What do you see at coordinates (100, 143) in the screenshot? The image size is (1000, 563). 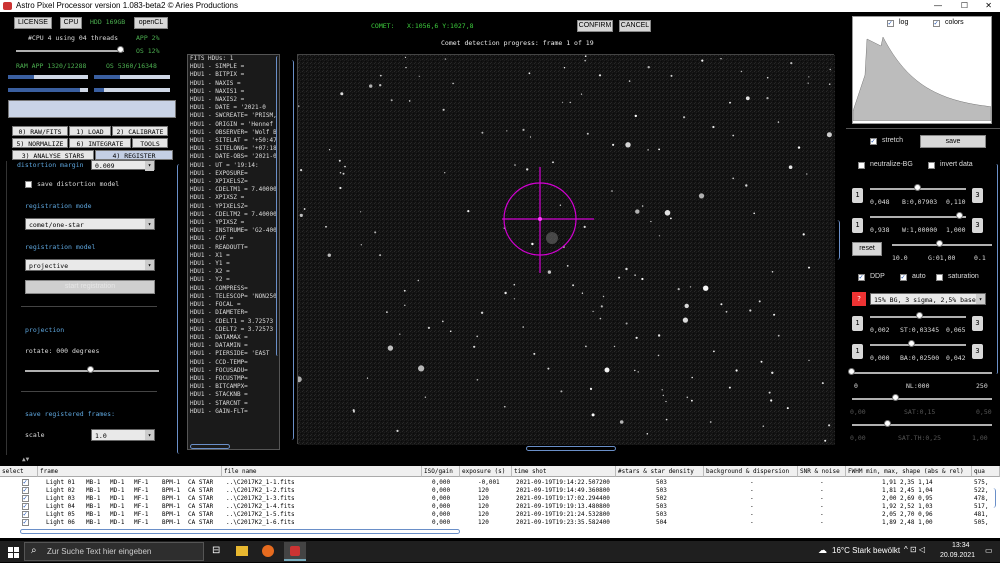 I see `tab-integrate: 6) INTEGRATE` at bounding box center [100, 143].